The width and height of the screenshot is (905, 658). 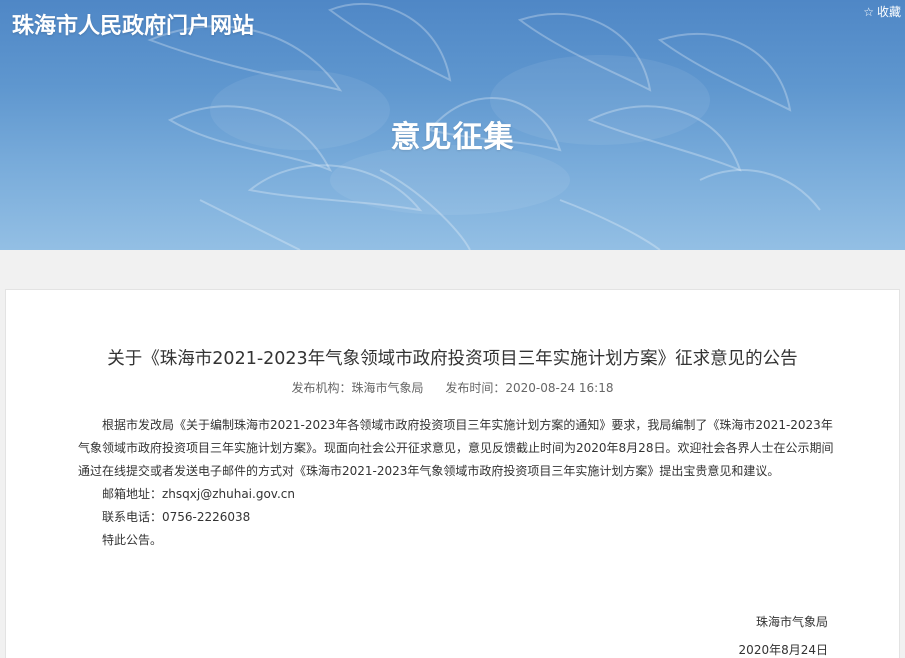 What do you see at coordinates (868, 11) in the screenshot?
I see `star-icon: ☆` at bounding box center [868, 11].